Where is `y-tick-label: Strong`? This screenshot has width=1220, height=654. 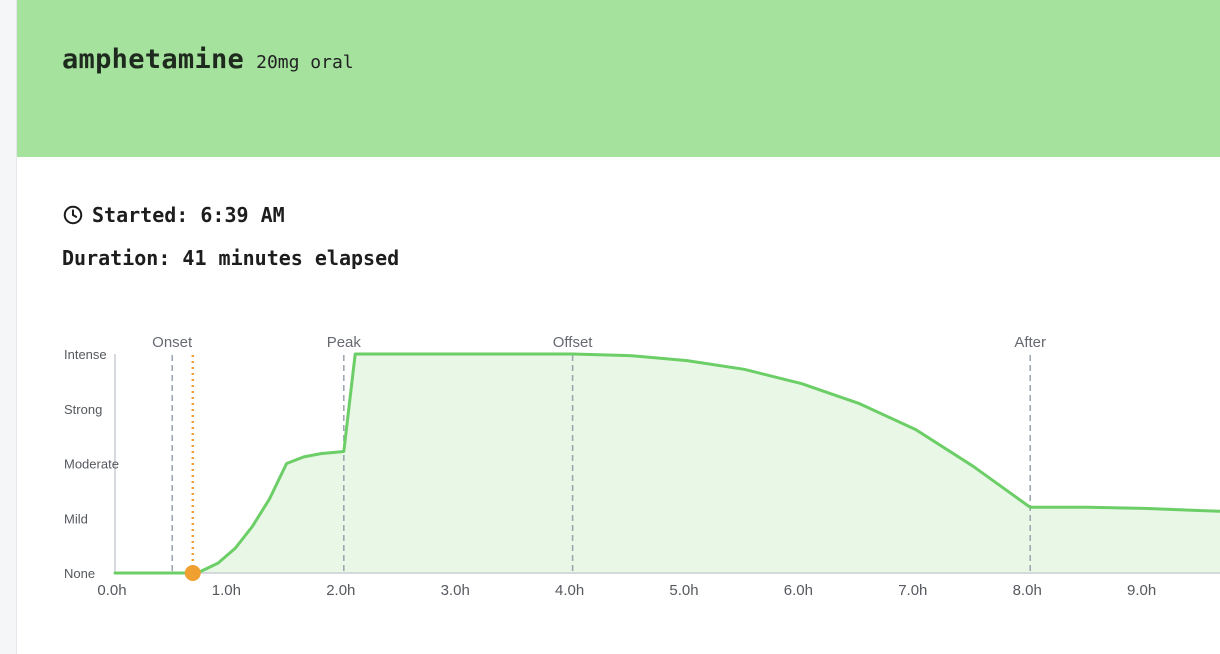 y-tick-label: Strong is located at coordinates (83, 409).